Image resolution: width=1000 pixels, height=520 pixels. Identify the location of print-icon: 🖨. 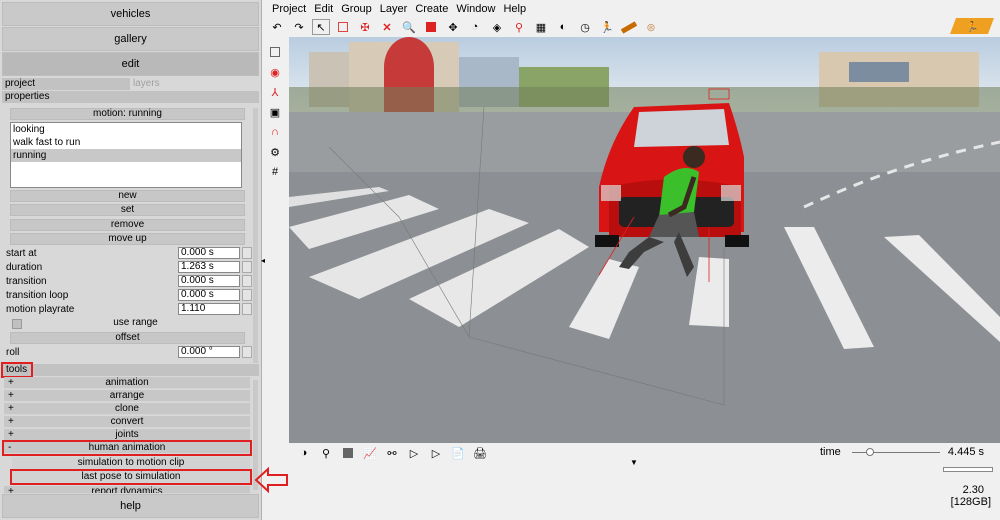
(480, 453).